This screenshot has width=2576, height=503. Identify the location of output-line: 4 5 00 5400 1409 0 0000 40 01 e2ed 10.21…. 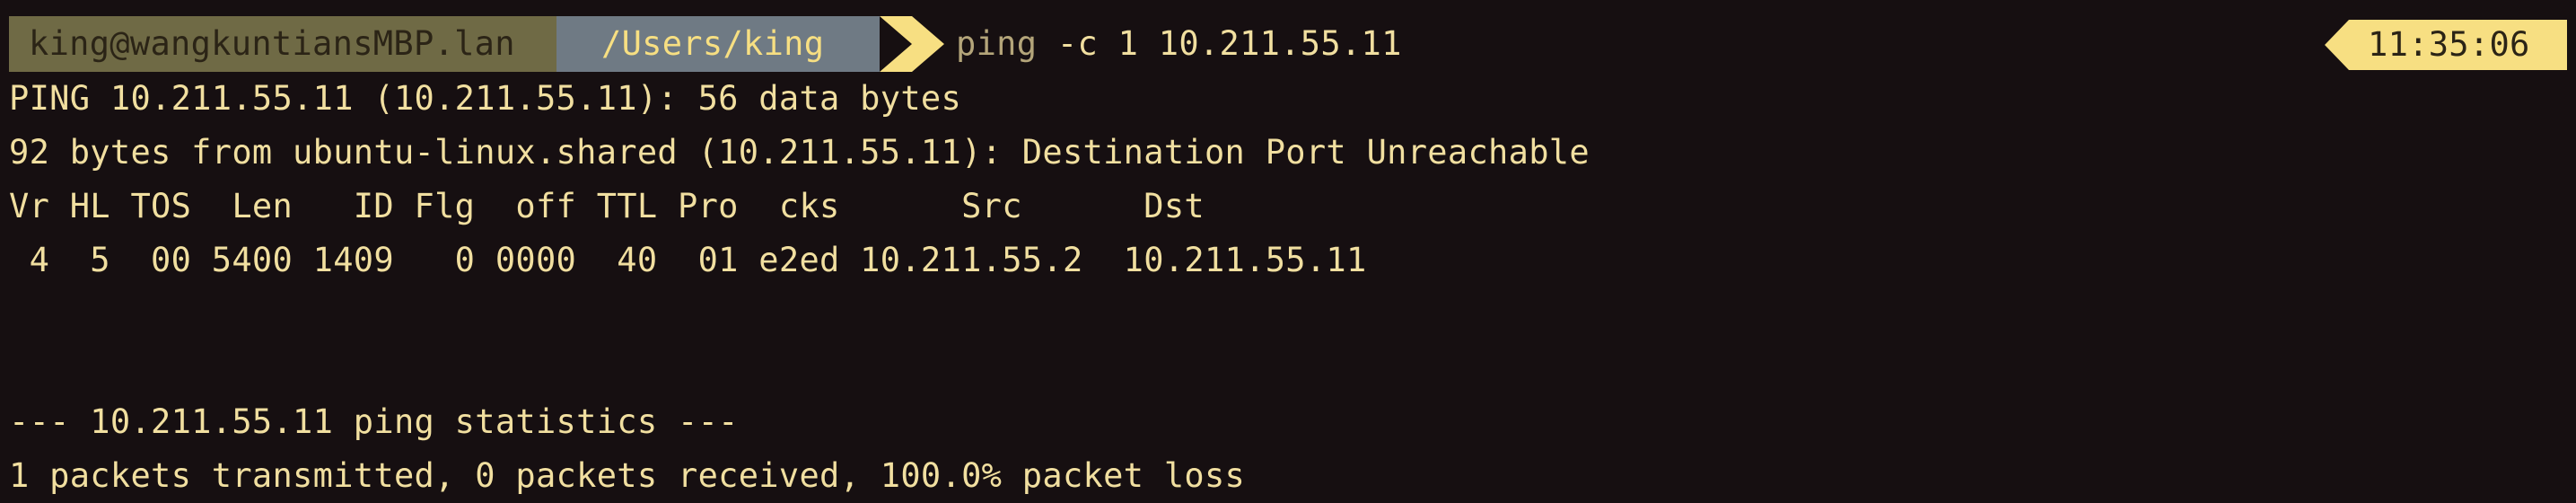
(688, 260).